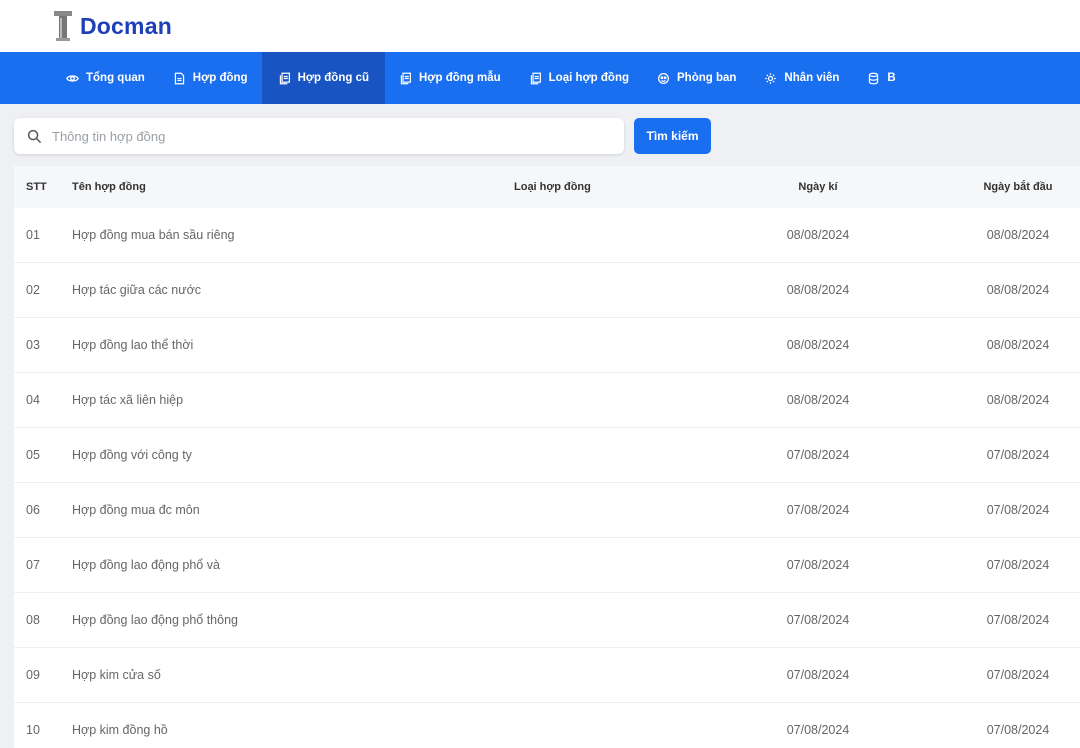 This screenshot has height=748, width=1080. I want to click on cell-stt: 09, so click(33, 675).